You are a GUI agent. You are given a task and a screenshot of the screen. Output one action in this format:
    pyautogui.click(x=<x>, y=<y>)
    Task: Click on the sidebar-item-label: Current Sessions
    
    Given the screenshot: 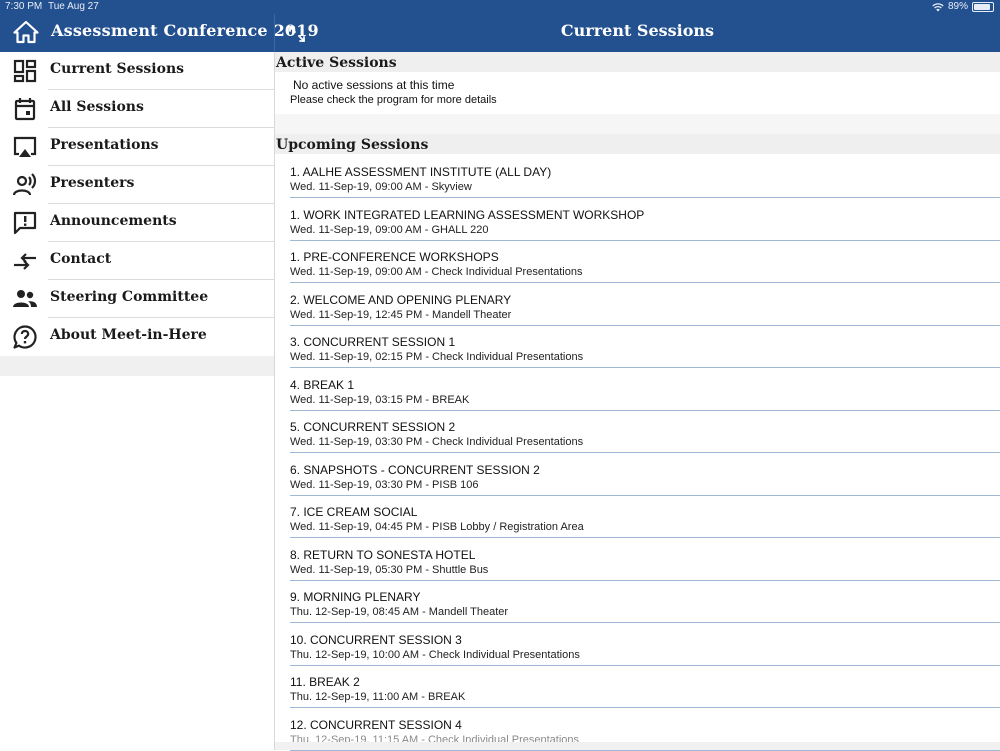 What is the action you would take?
    pyautogui.click(x=117, y=69)
    